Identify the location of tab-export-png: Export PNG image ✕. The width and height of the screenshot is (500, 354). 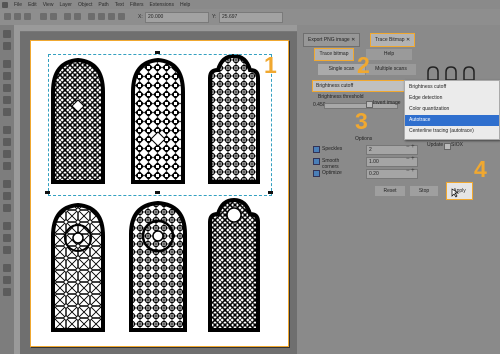
(332, 40).